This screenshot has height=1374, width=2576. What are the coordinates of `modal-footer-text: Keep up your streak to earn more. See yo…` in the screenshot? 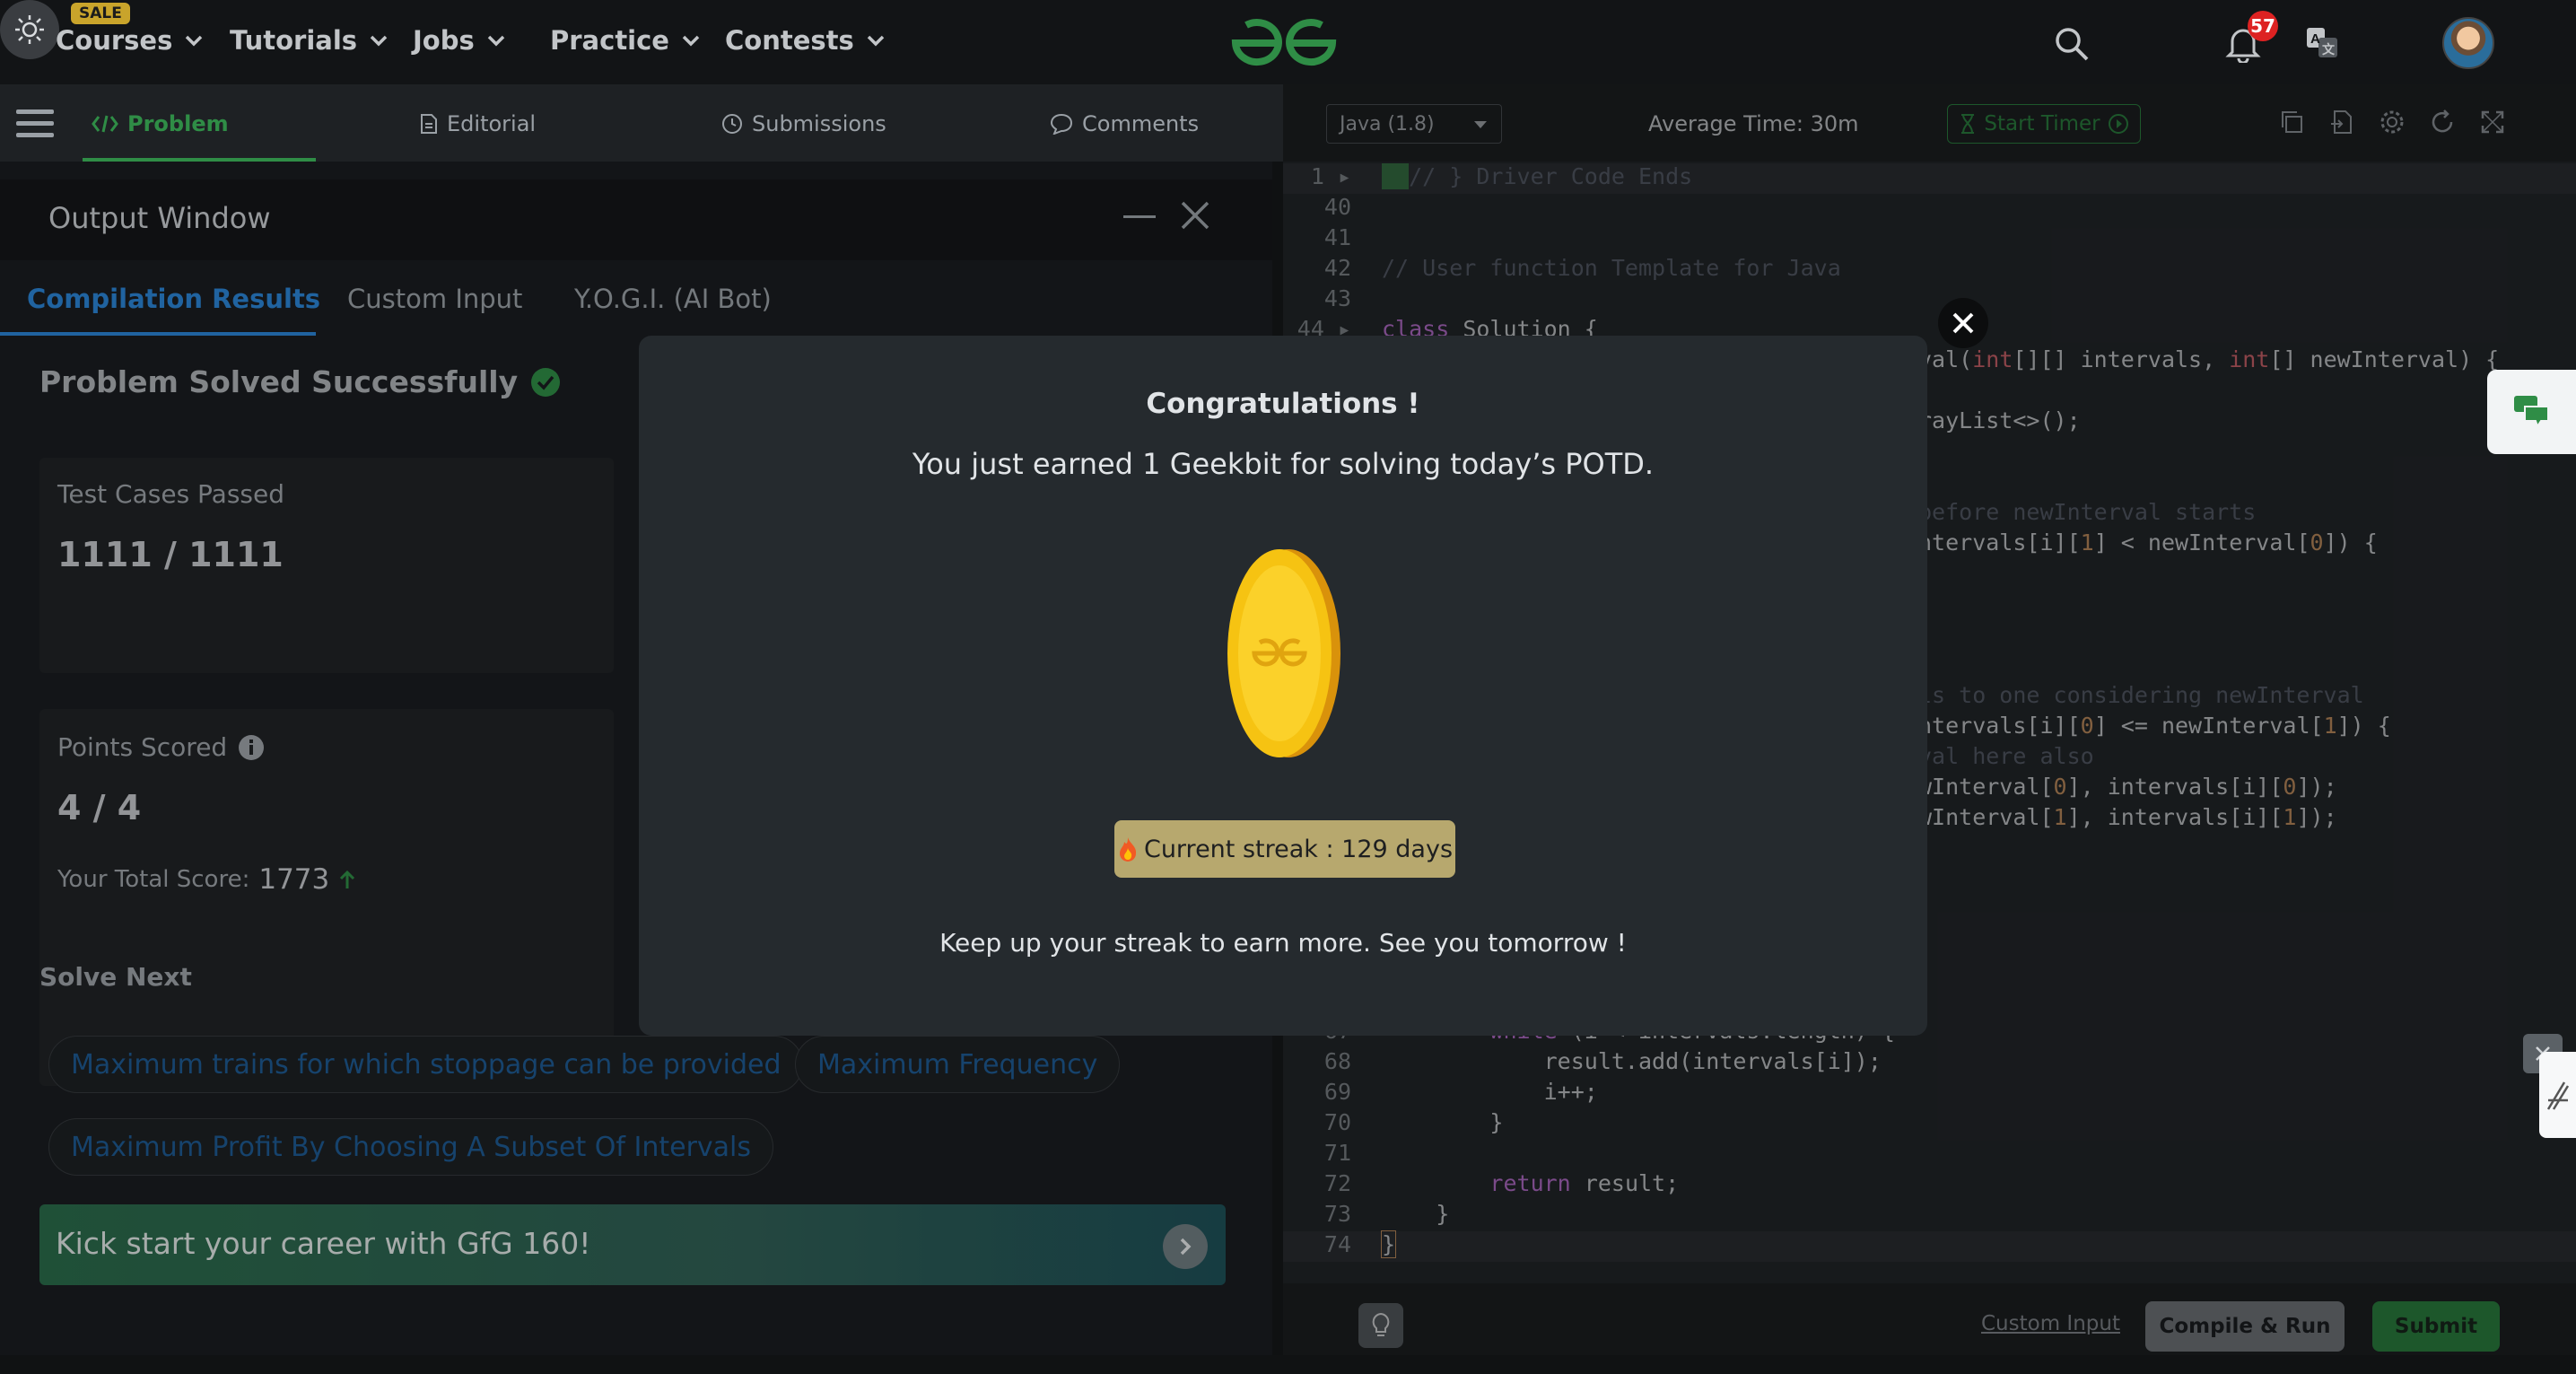 It's located at (1283, 943).